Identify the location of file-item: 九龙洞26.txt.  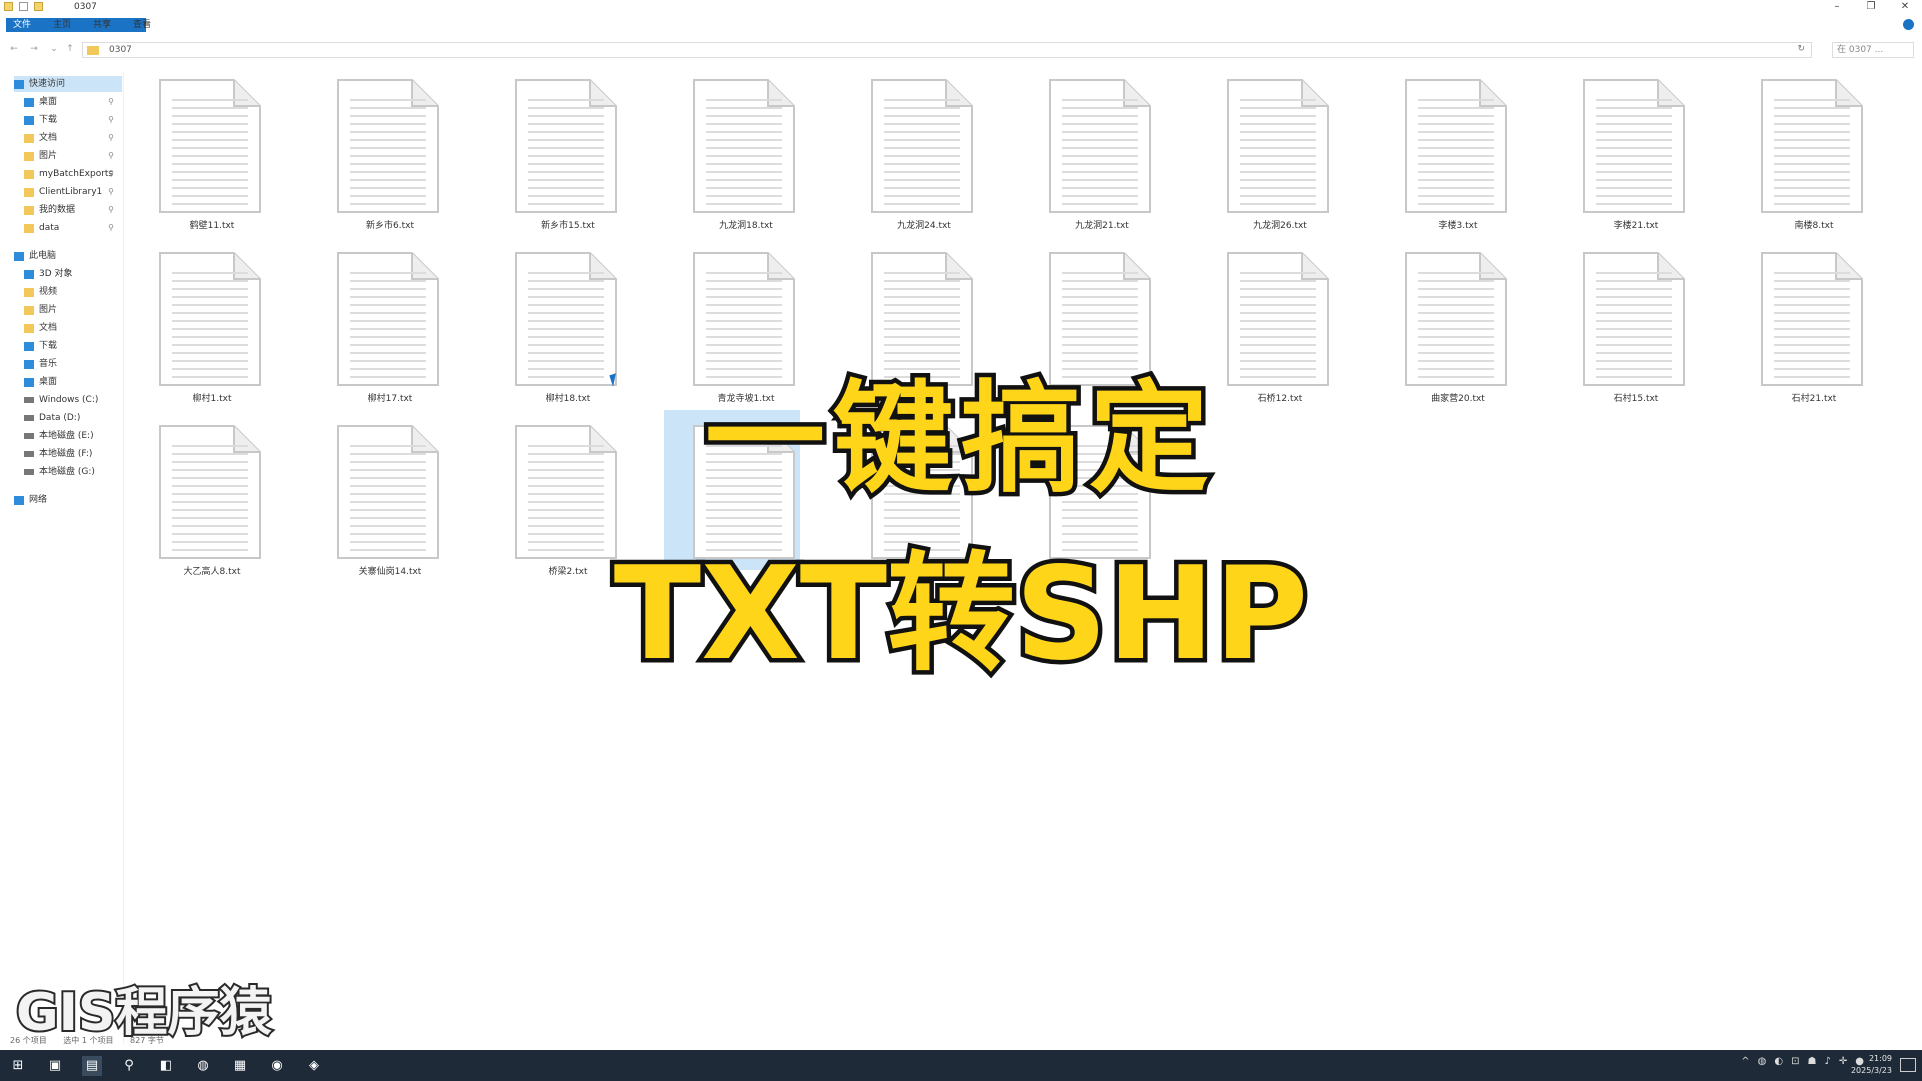
(1266, 156).